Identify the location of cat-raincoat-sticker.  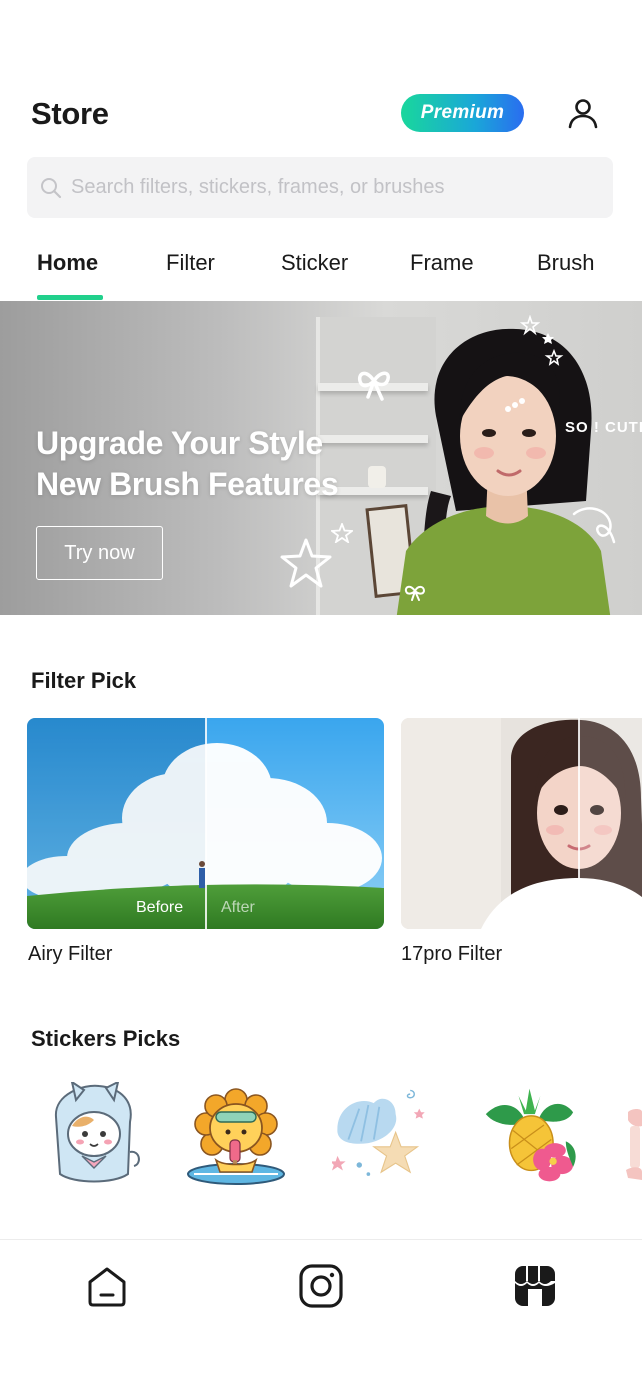
(94, 1135).